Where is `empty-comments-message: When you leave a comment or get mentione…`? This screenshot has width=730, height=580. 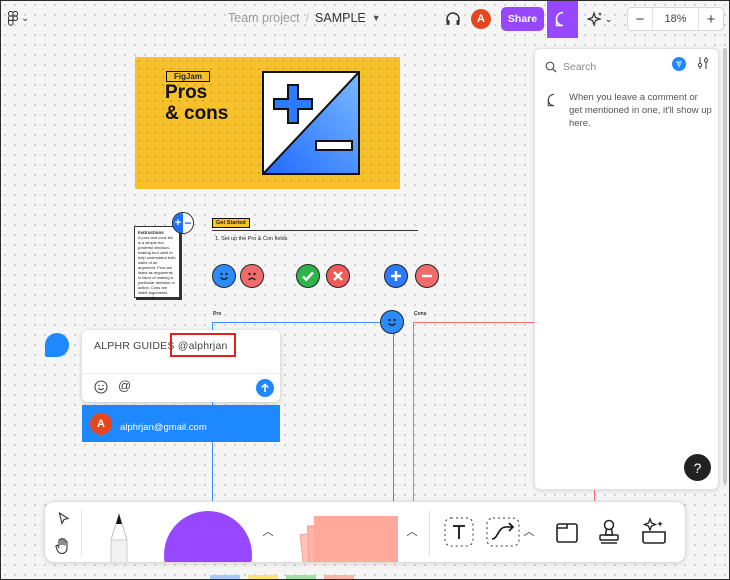
empty-comments-message: When you leave a comment or get mentione… is located at coordinates (629, 111).